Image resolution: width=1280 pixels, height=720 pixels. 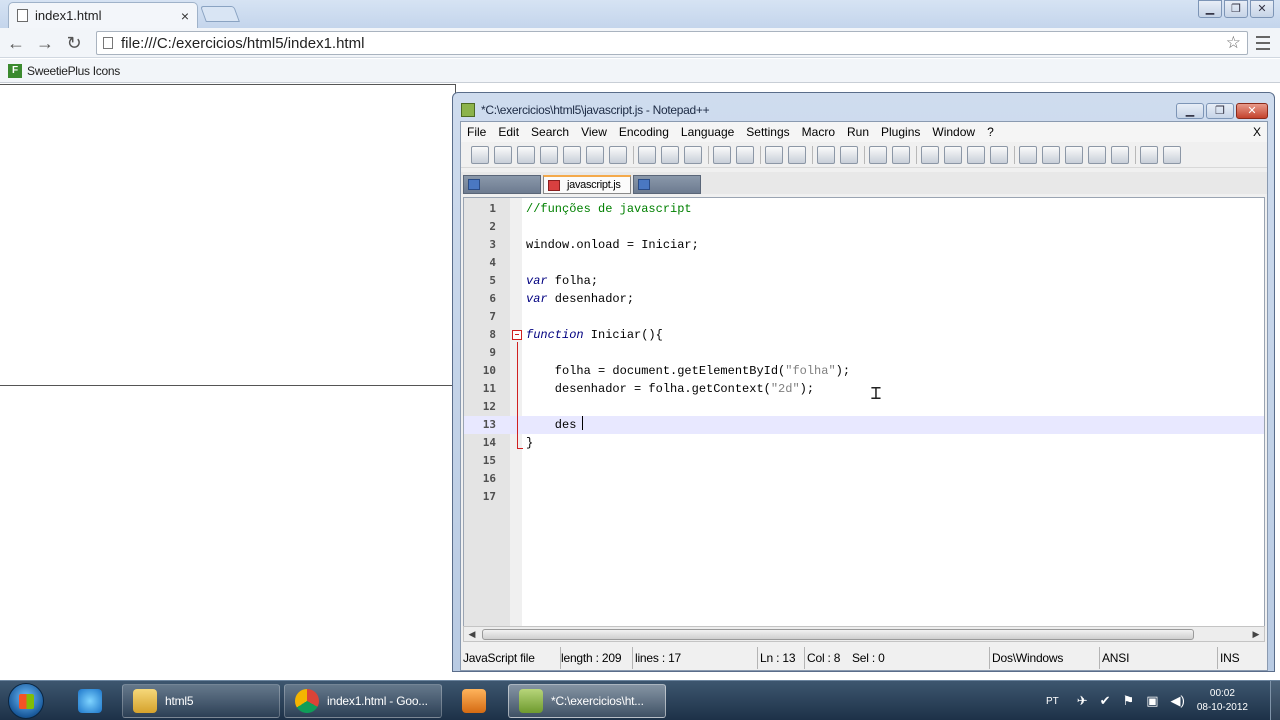 I want to click on security-icon: ✔, so click(x=1105, y=701).